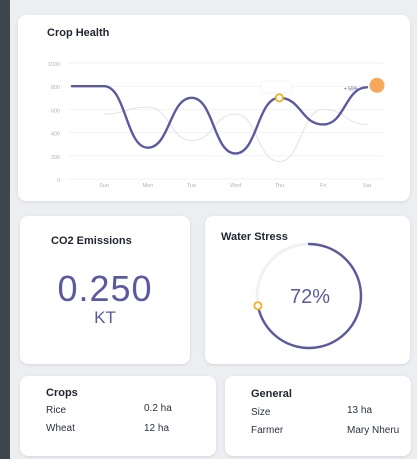 The image size is (417, 459). I want to click on x-tick-label: Thu, so click(279, 186).